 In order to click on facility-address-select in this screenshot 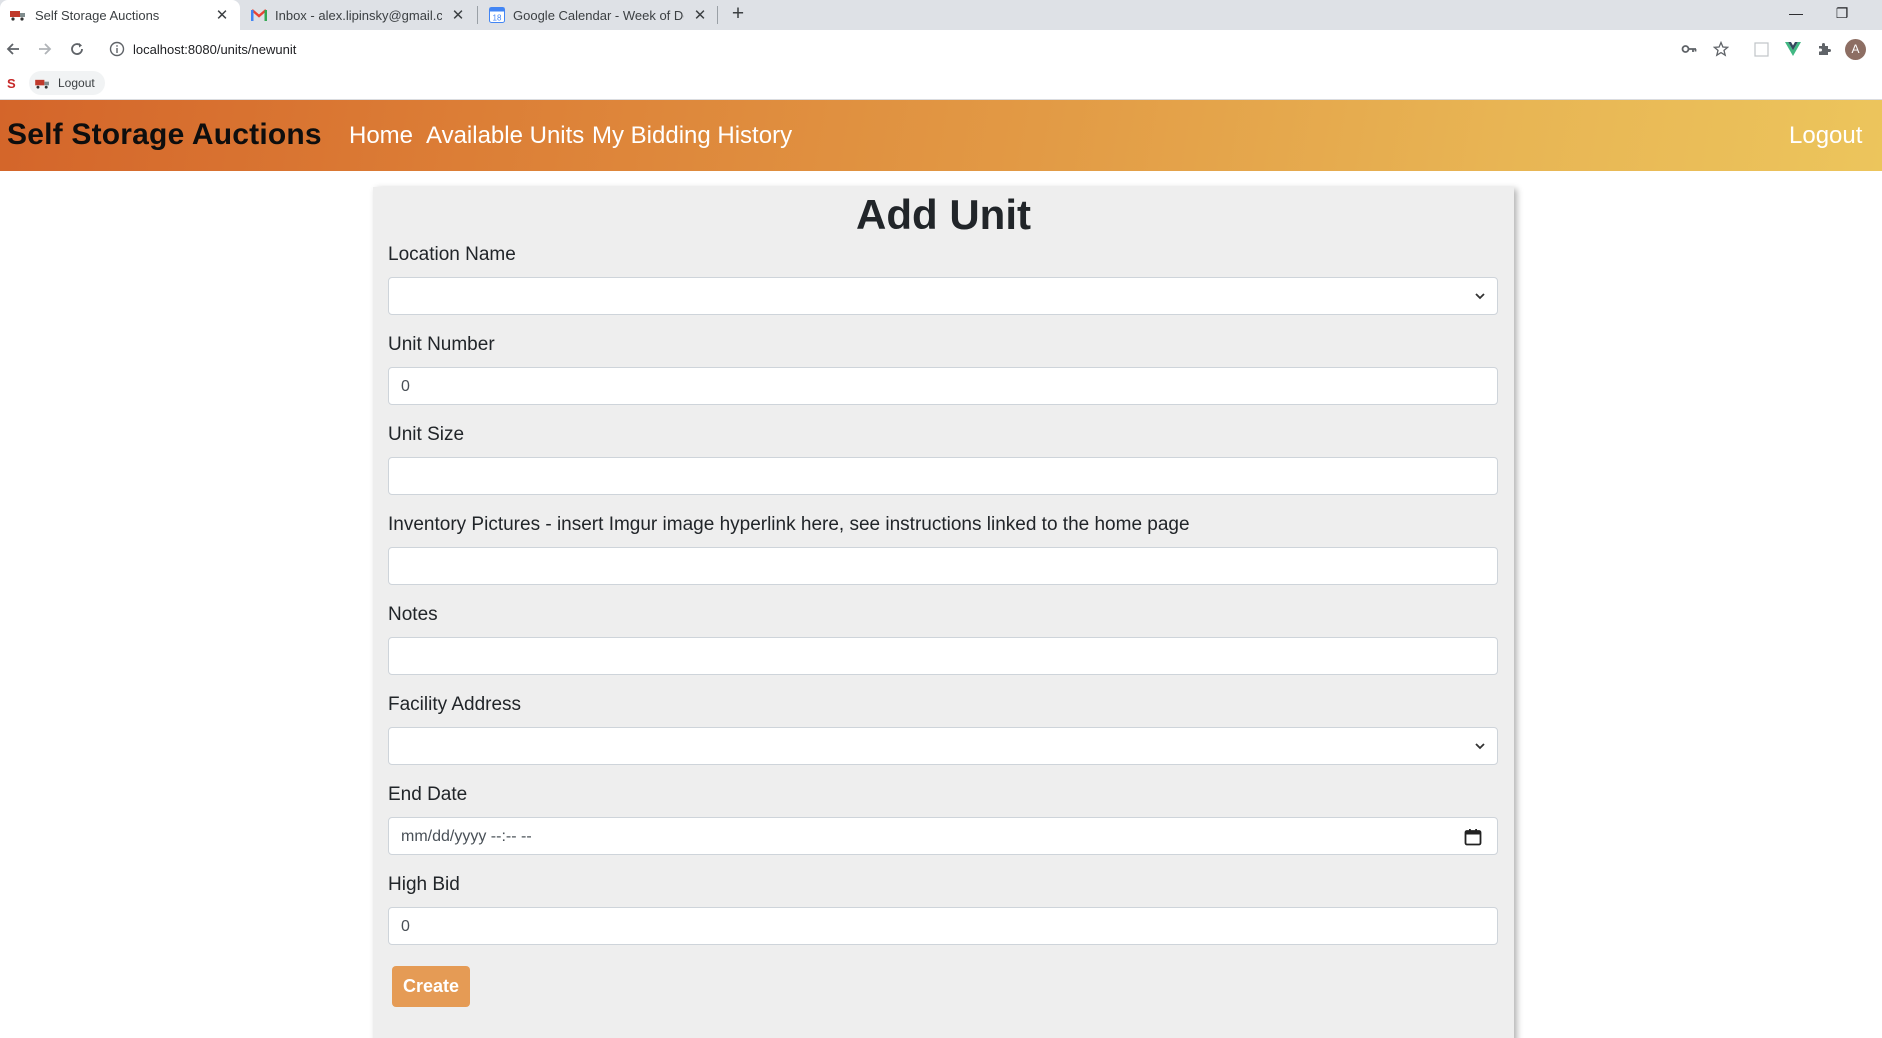, I will do `click(943, 746)`.